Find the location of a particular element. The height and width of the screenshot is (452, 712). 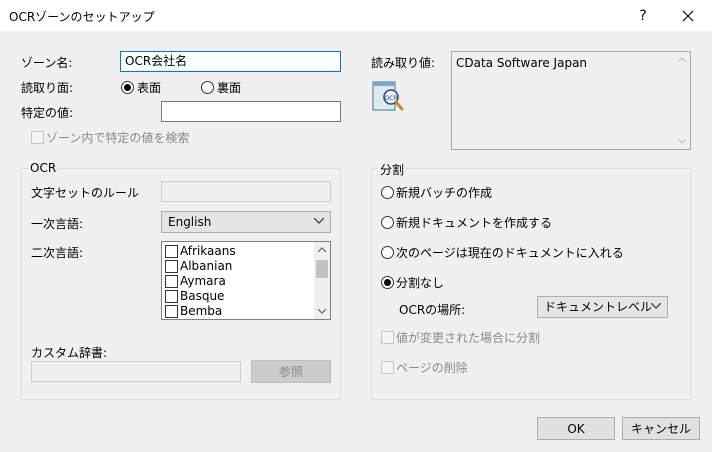

split-none-label: 分割なし is located at coordinates (420, 283).